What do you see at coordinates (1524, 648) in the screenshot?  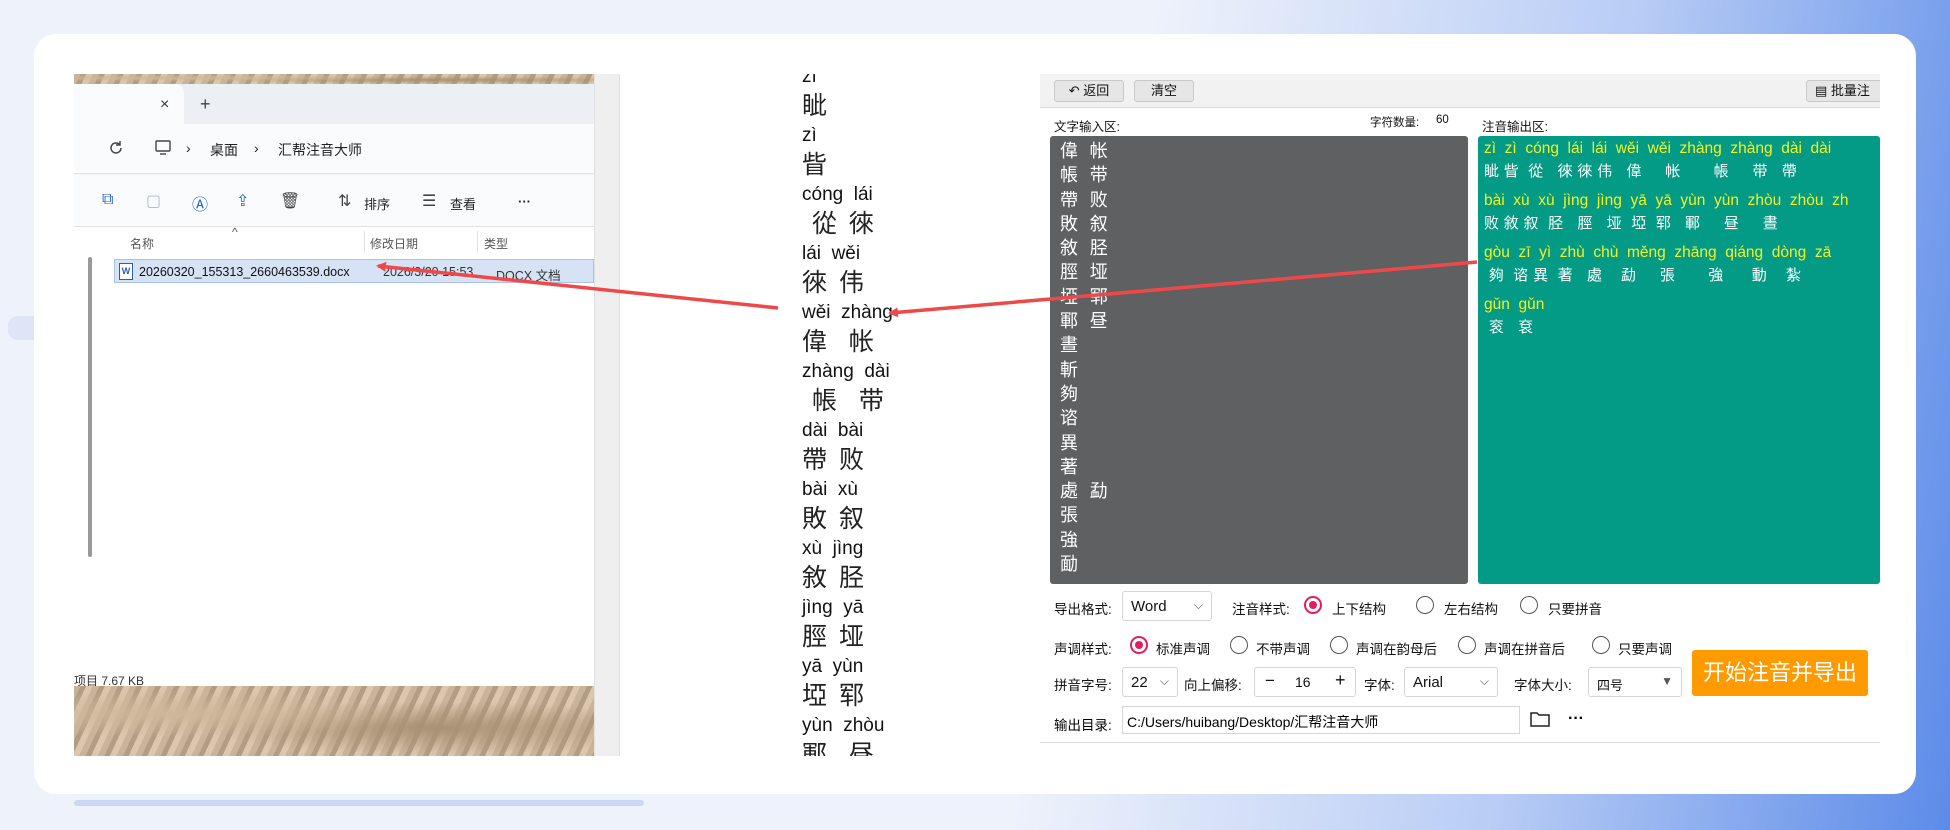 I see `radio-tone-after-pinyin-label: 声调在拼音后` at bounding box center [1524, 648].